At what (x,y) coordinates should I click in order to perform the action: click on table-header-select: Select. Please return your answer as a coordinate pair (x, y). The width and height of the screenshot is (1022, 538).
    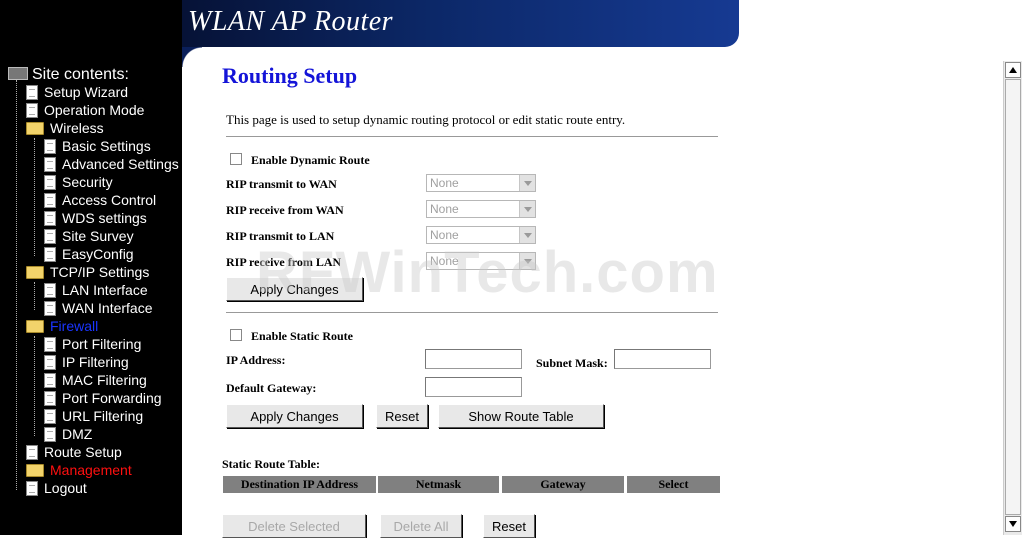
    Looking at the image, I should click on (673, 484).